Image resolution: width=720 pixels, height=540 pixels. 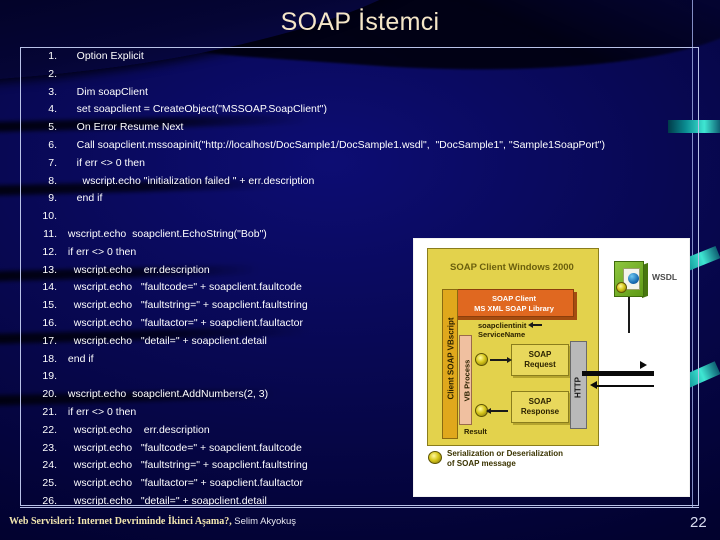 I want to click on legend-gear-icon, so click(x=435, y=457).